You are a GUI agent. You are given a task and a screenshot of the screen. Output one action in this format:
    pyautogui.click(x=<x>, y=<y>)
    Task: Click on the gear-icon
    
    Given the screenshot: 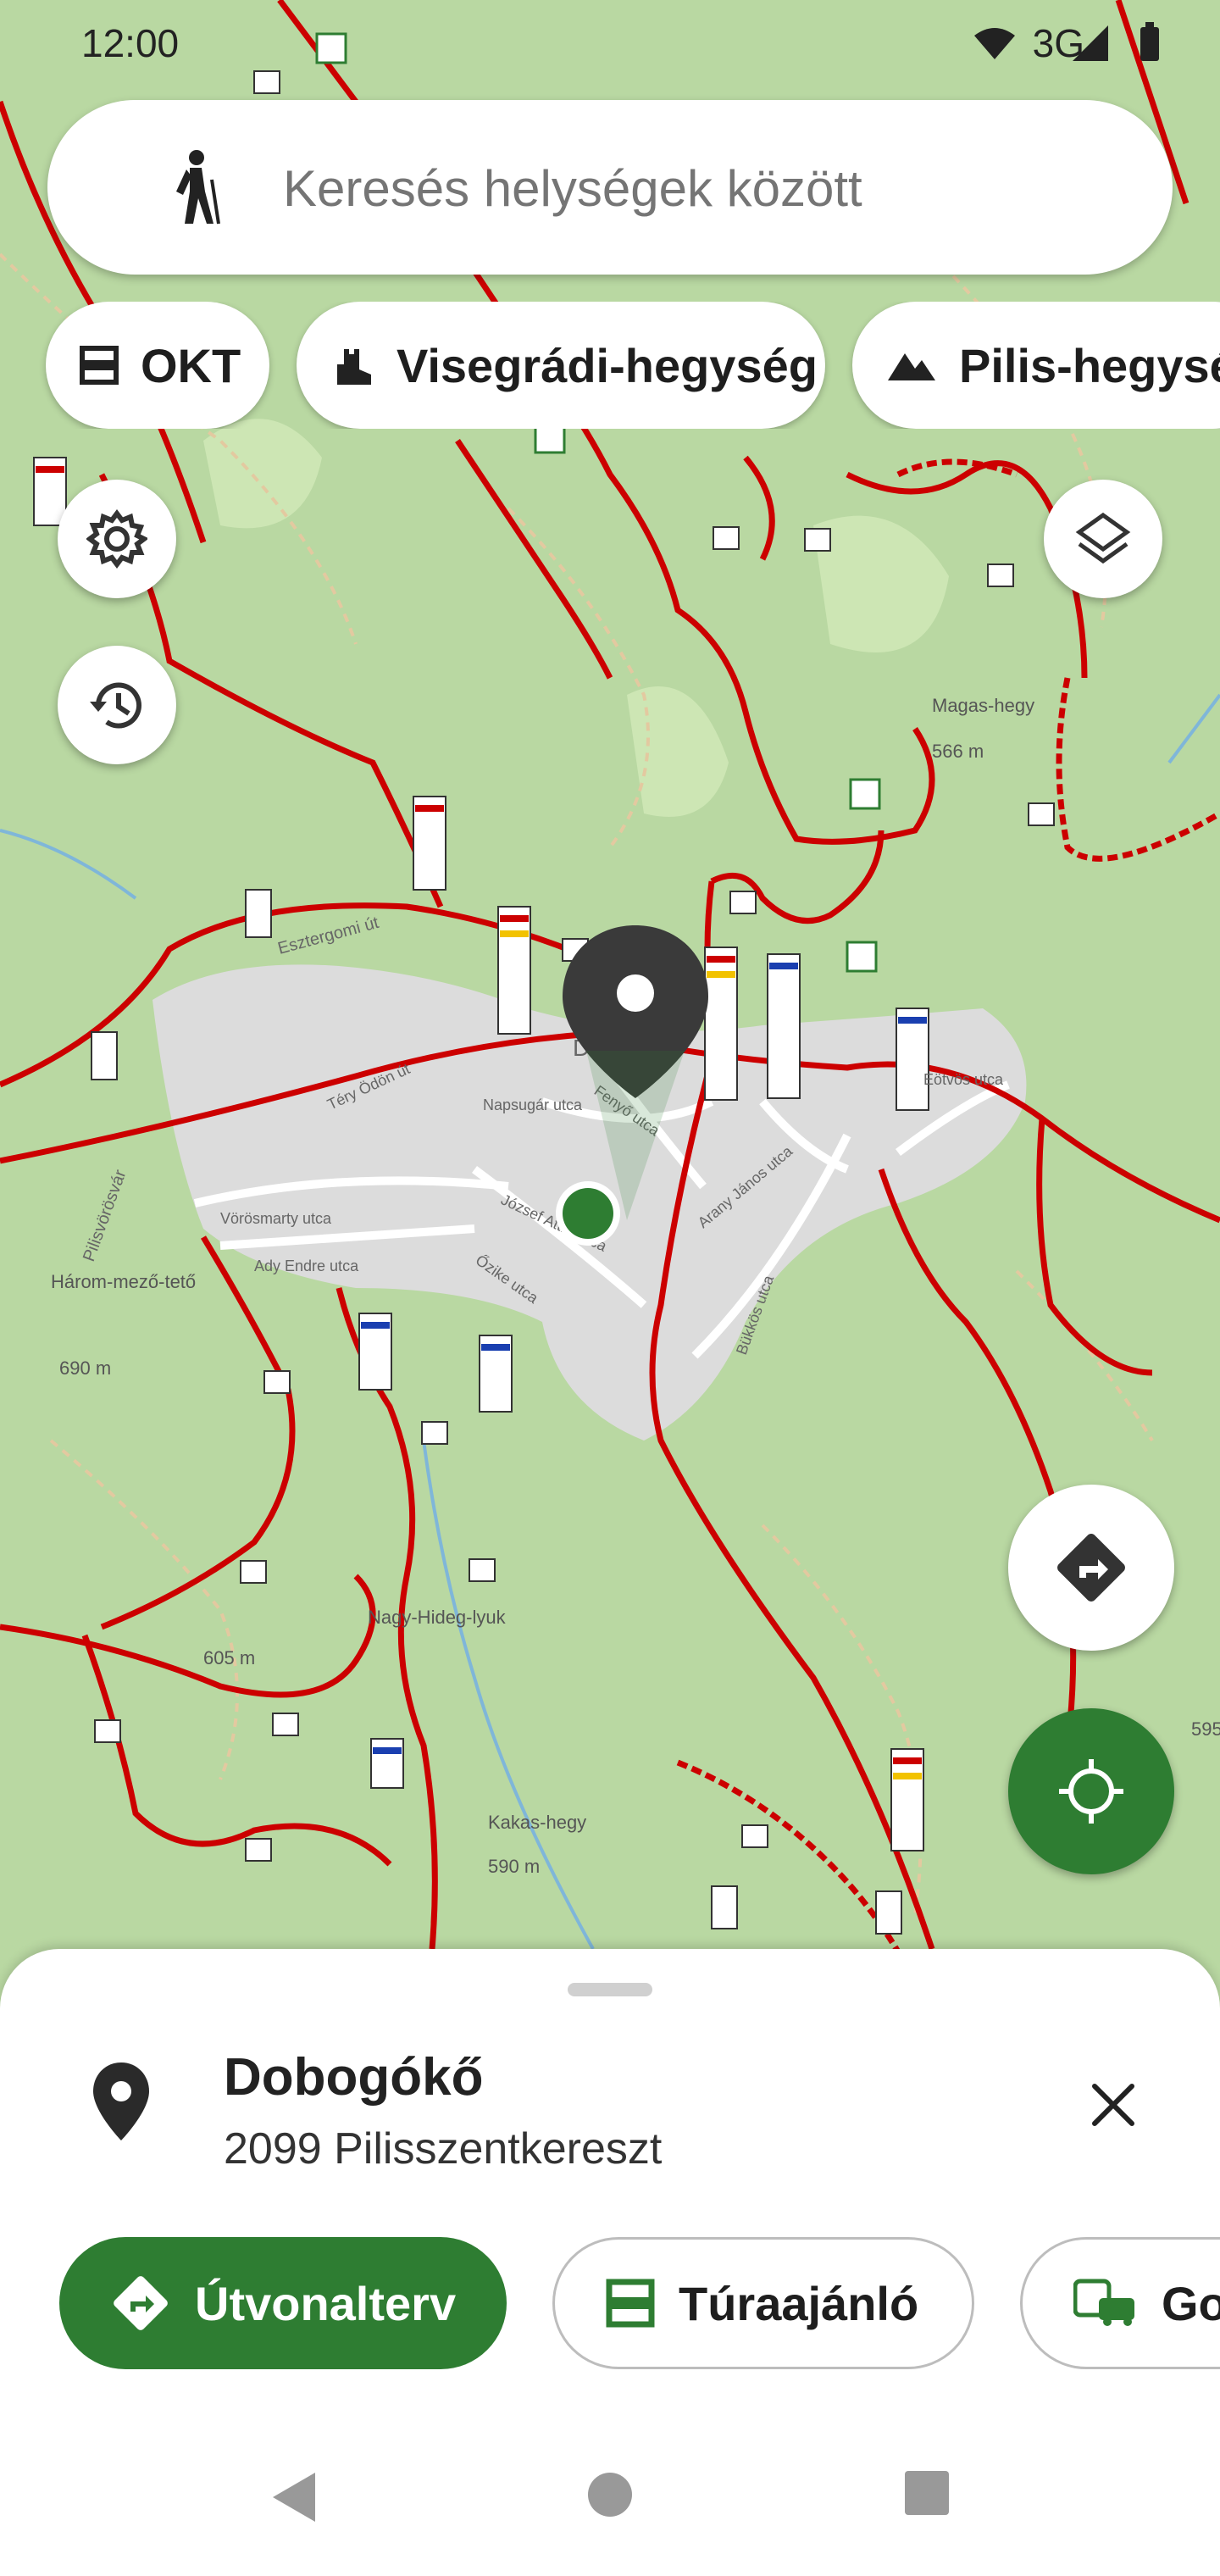 What is the action you would take?
    pyautogui.click(x=116, y=539)
    